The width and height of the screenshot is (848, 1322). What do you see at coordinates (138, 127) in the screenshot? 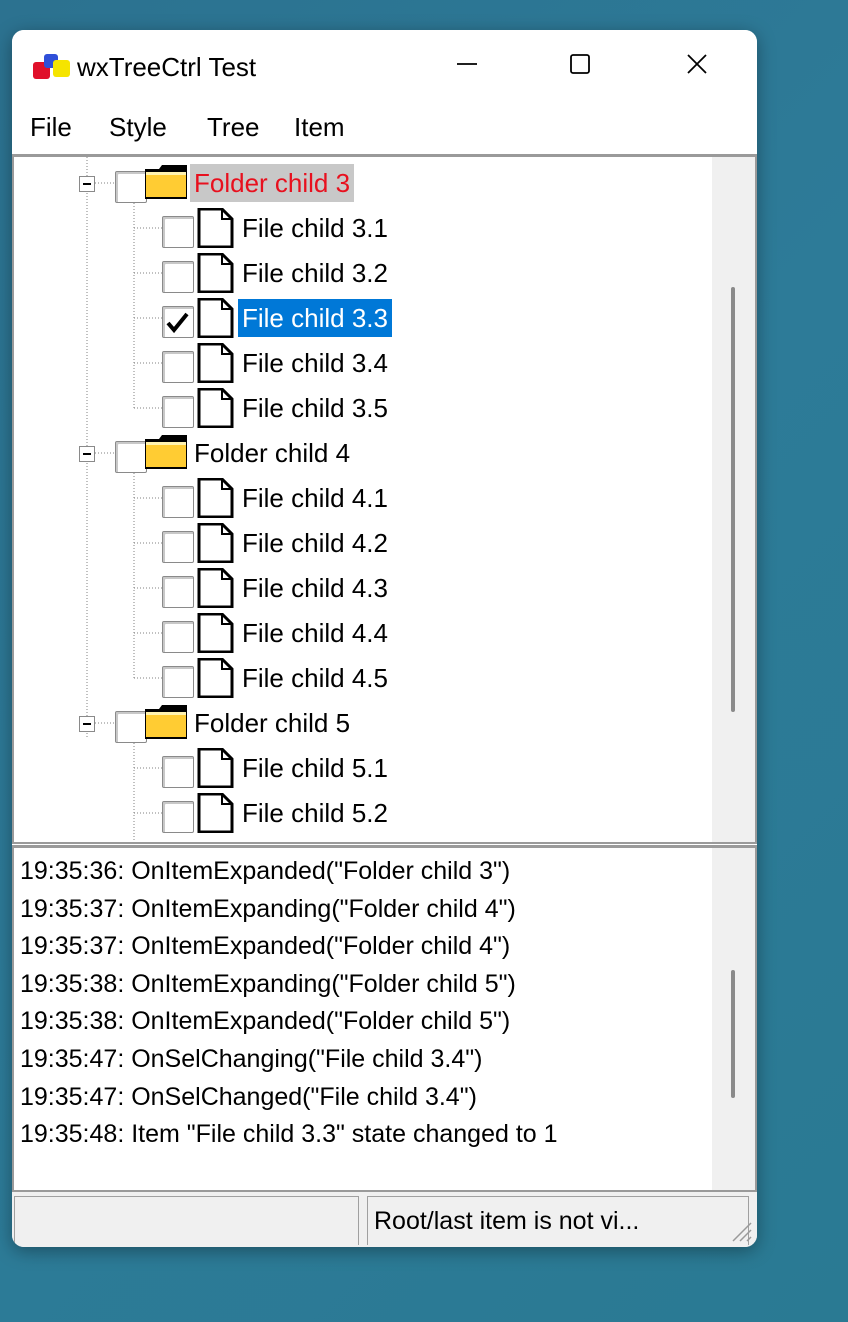
I see `menu-style: Style` at bounding box center [138, 127].